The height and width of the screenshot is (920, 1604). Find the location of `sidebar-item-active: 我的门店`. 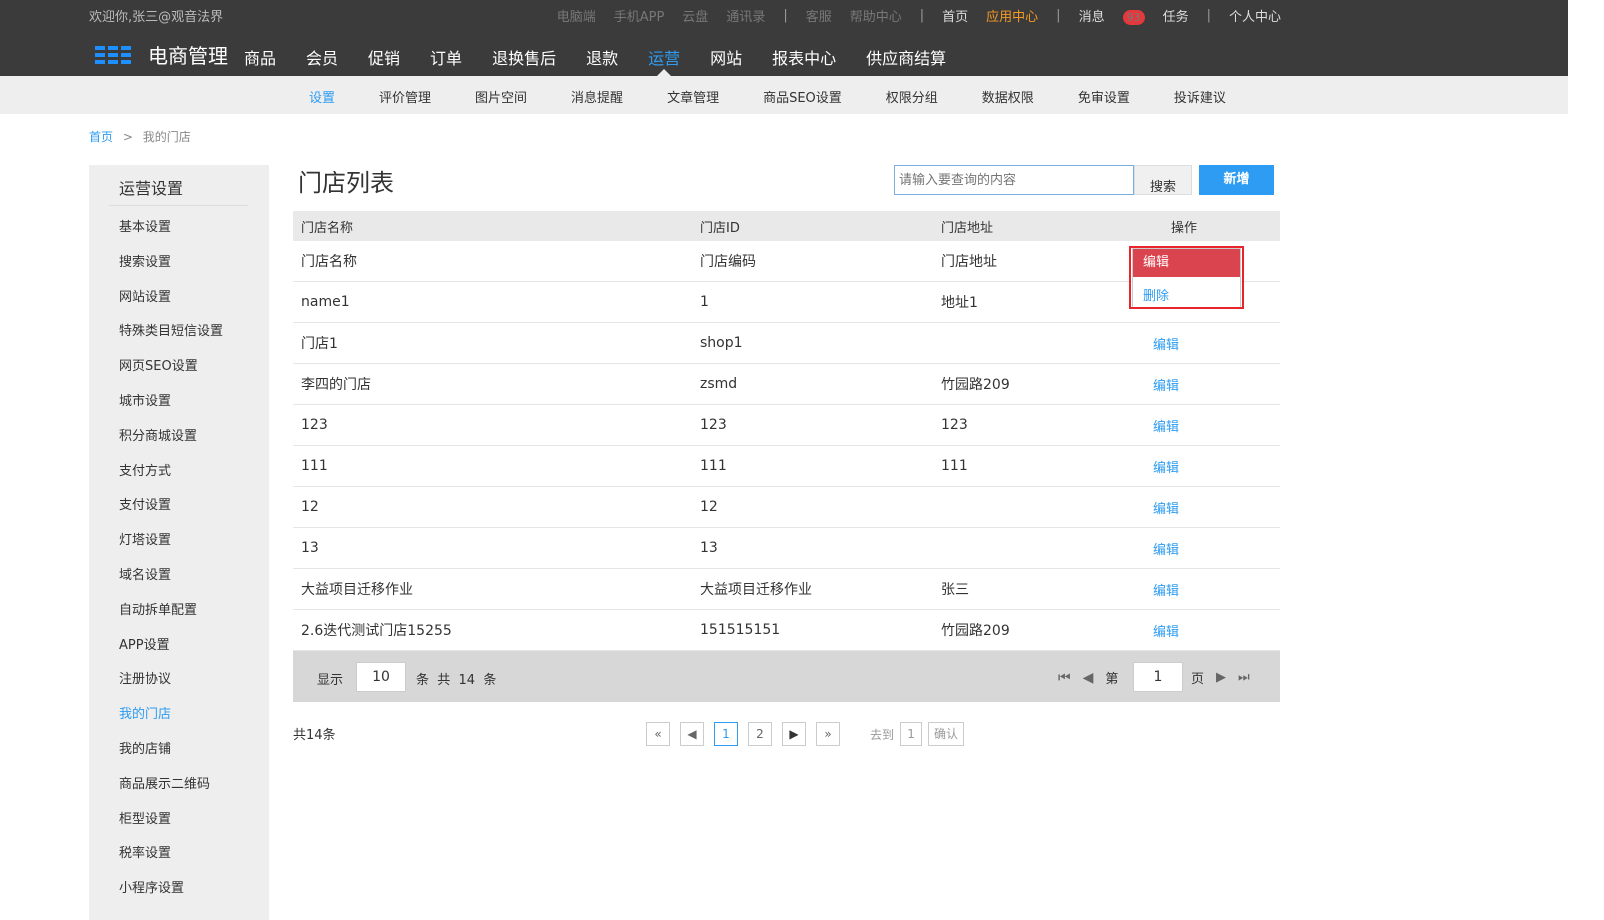

sidebar-item-active: 我的门店 is located at coordinates (171, 720).